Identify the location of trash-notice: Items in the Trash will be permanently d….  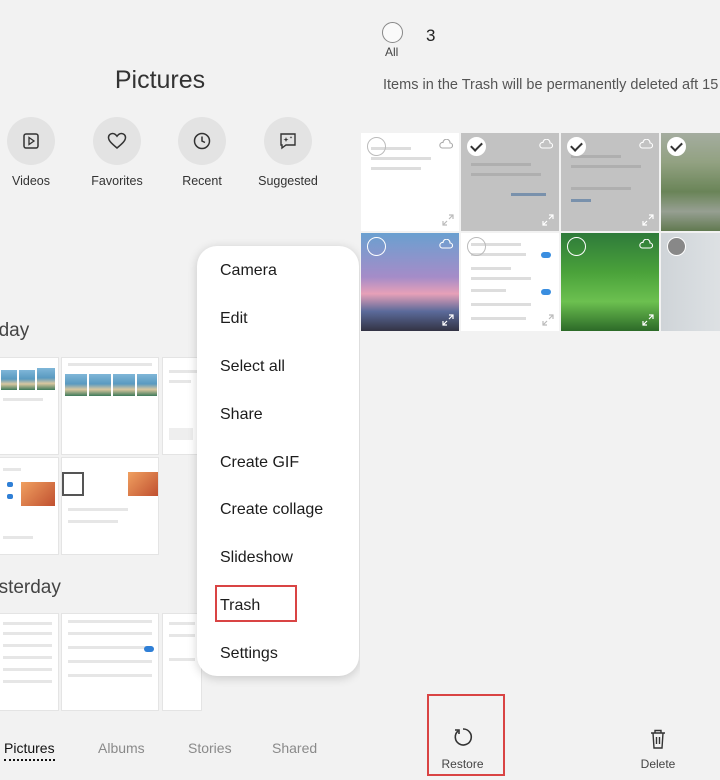
(551, 85).